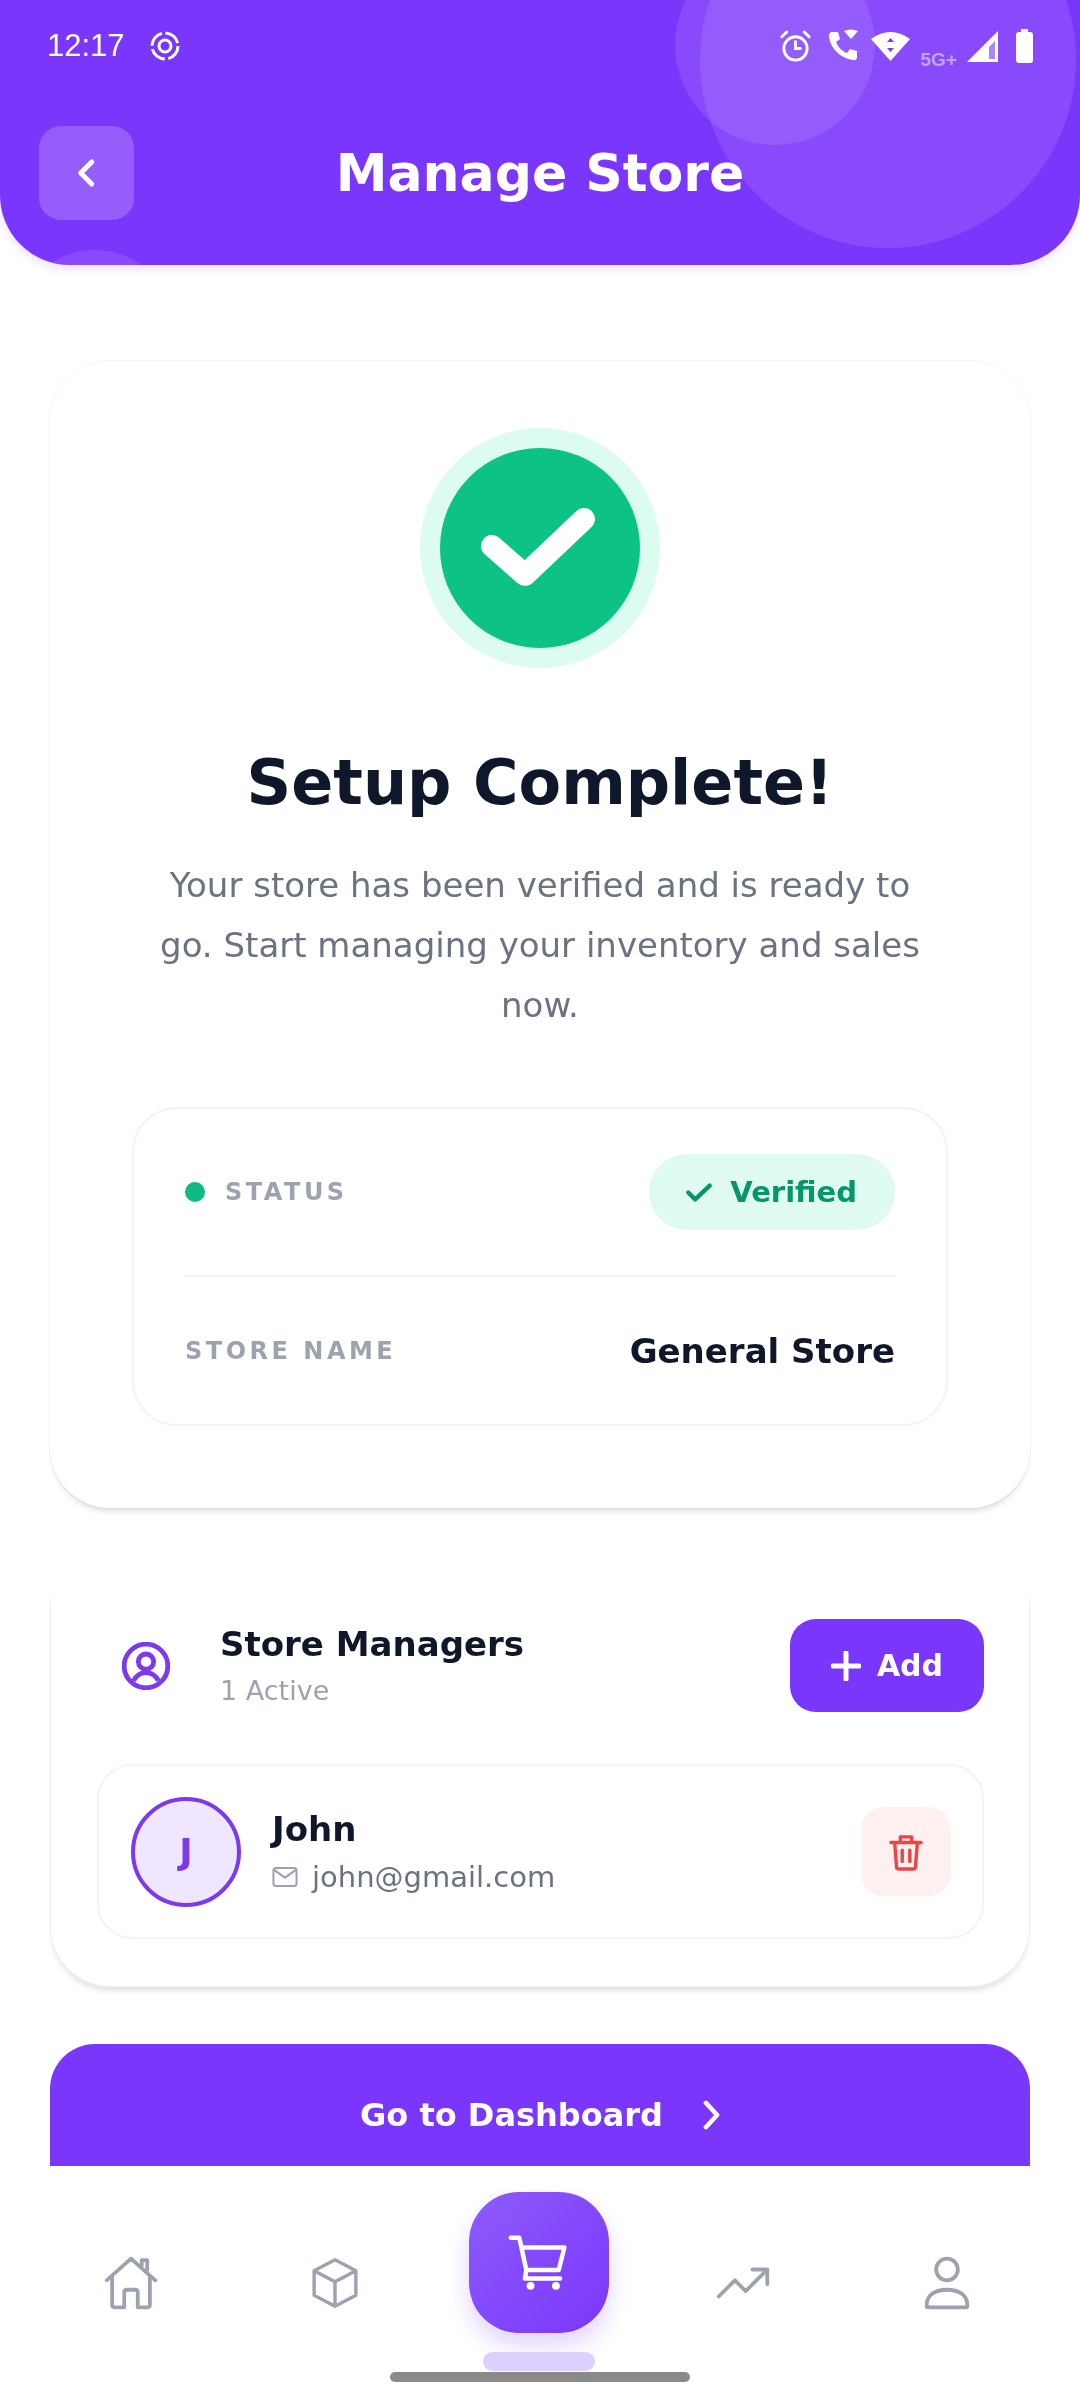  I want to click on signal-icon, so click(982, 46).